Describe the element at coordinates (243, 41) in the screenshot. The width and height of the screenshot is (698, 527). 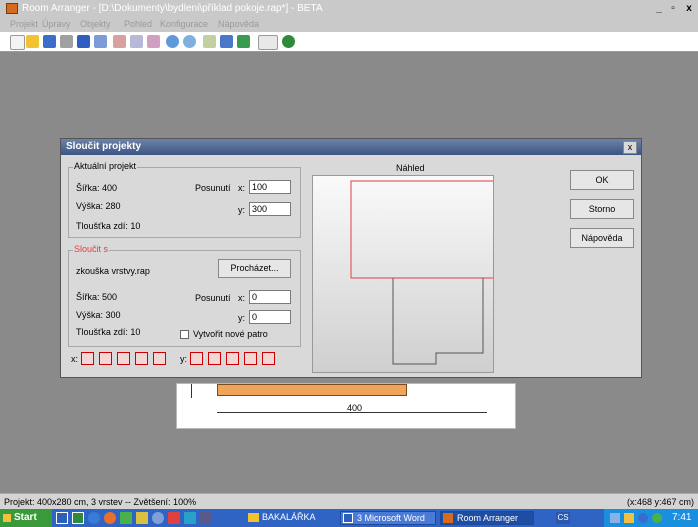
I see `3d-icon` at that location.